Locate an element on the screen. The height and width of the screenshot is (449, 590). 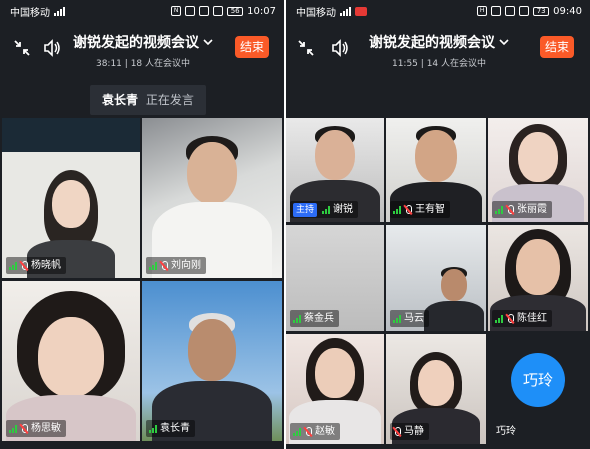
participant-name-tag: 王有智 is located at coordinates (420, 209).